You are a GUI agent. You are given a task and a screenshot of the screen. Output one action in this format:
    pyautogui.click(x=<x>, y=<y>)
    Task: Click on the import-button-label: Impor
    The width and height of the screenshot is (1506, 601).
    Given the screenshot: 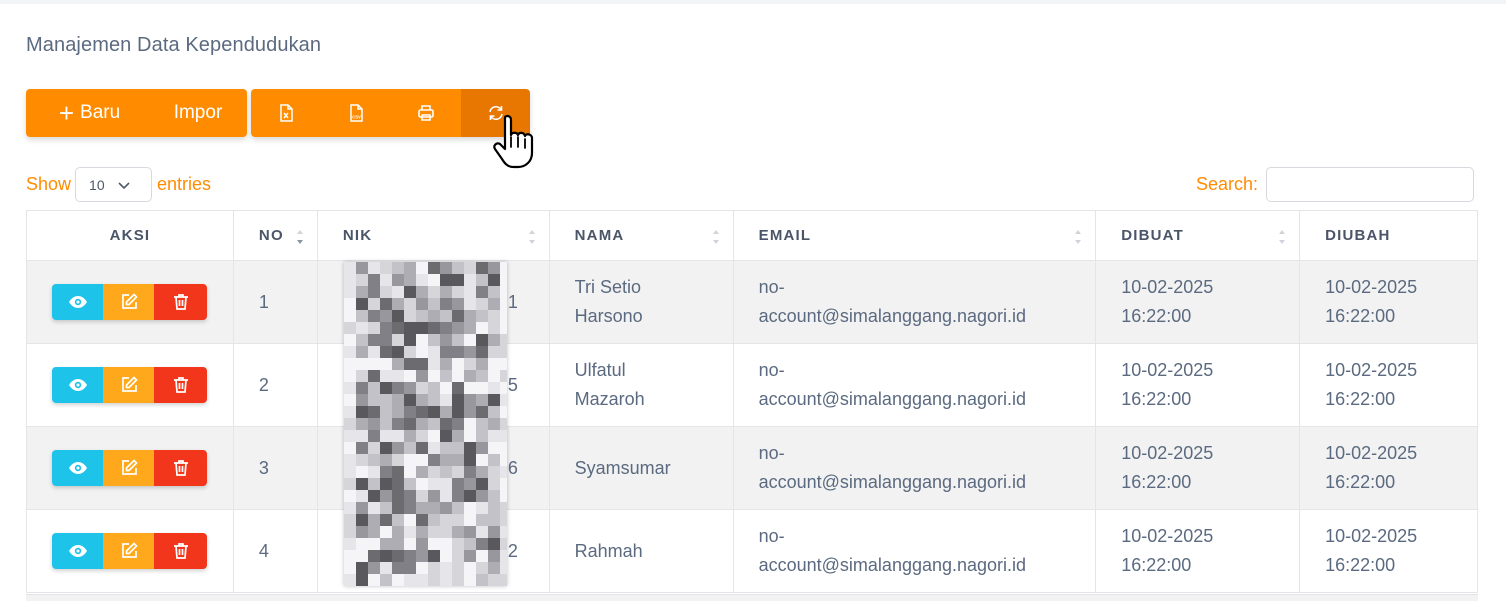 What is the action you would take?
    pyautogui.click(x=198, y=112)
    